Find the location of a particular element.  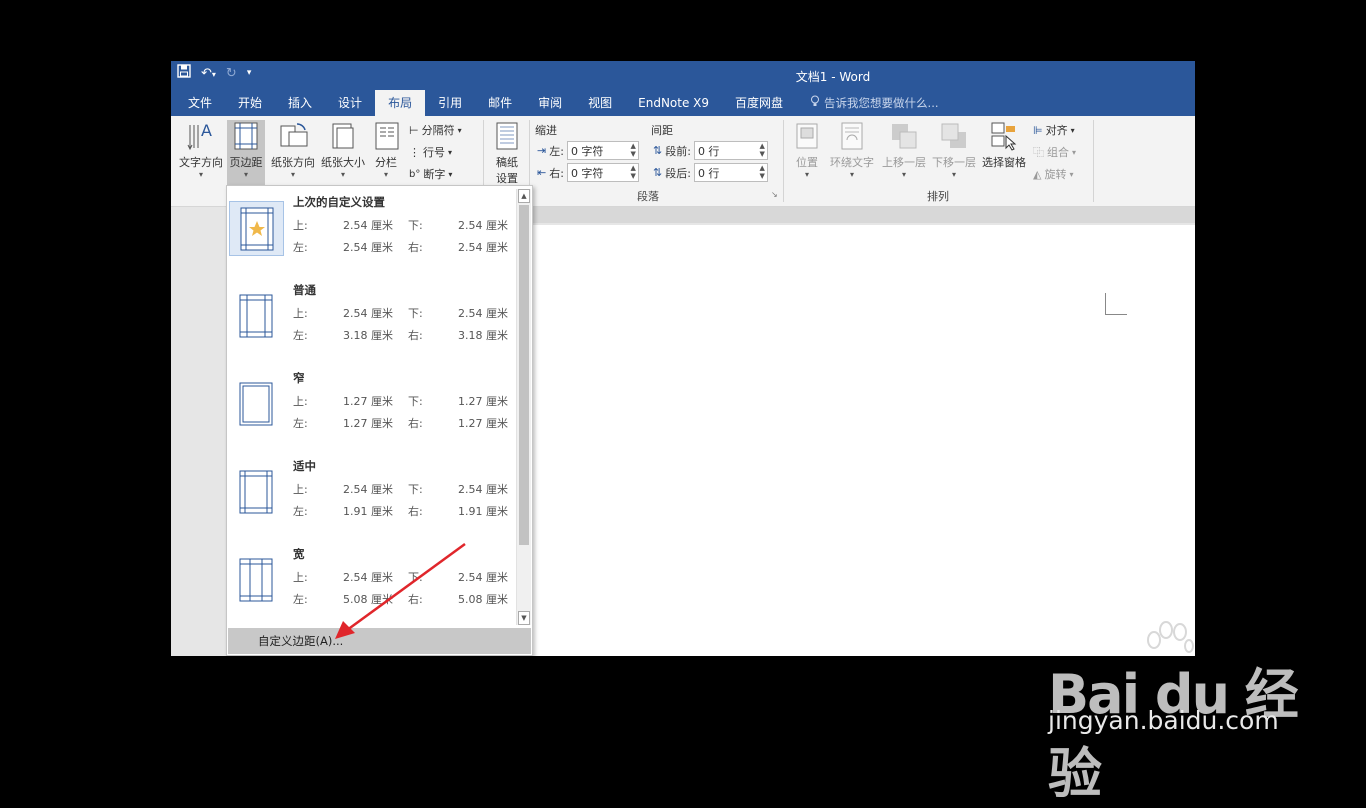

tab-view: 视图 is located at coordinates (600, 103).